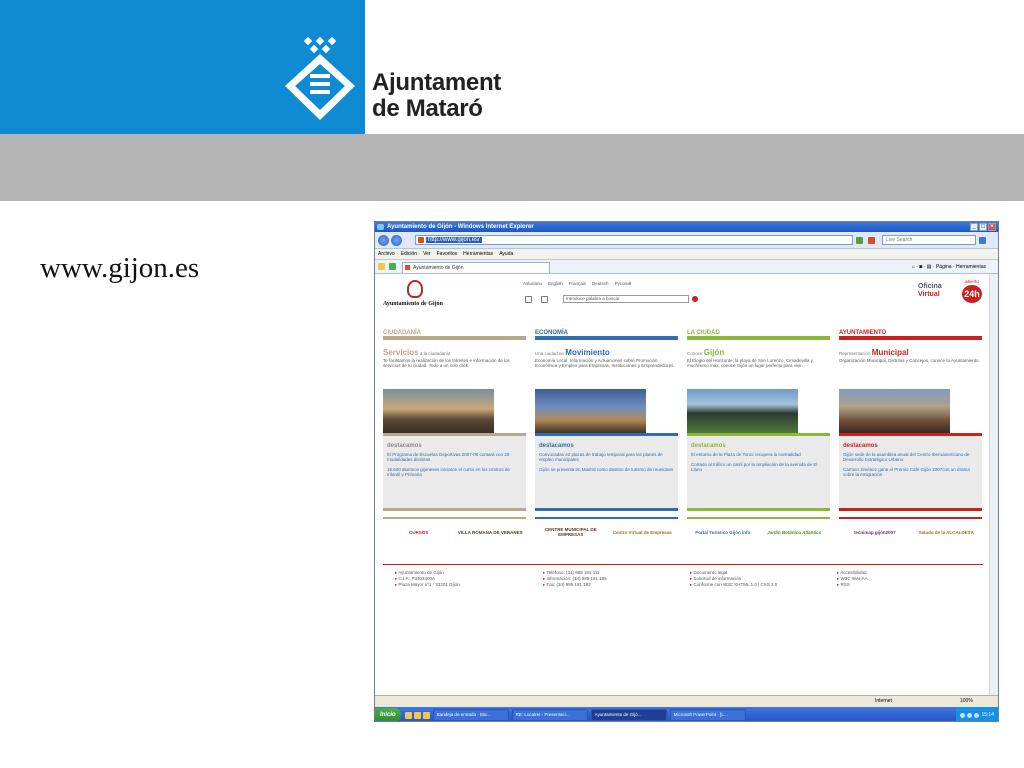 The image size is (1024, 768). Describe the element at coordinates (910, 352) in the screenshot. I see `column-title: Representación Municipal` at that location.